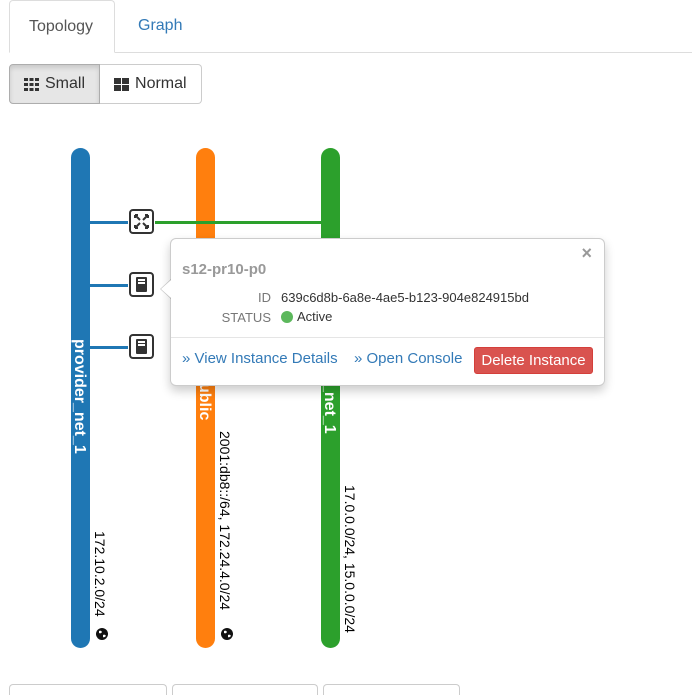 Image resolution: width=692 pixels, height=695 pixels. Describe the element at coordinates (225, 521) in the screenshot. I see `network-cidr: 2001:db8::/64, 172.24.4.0/24` at that location.